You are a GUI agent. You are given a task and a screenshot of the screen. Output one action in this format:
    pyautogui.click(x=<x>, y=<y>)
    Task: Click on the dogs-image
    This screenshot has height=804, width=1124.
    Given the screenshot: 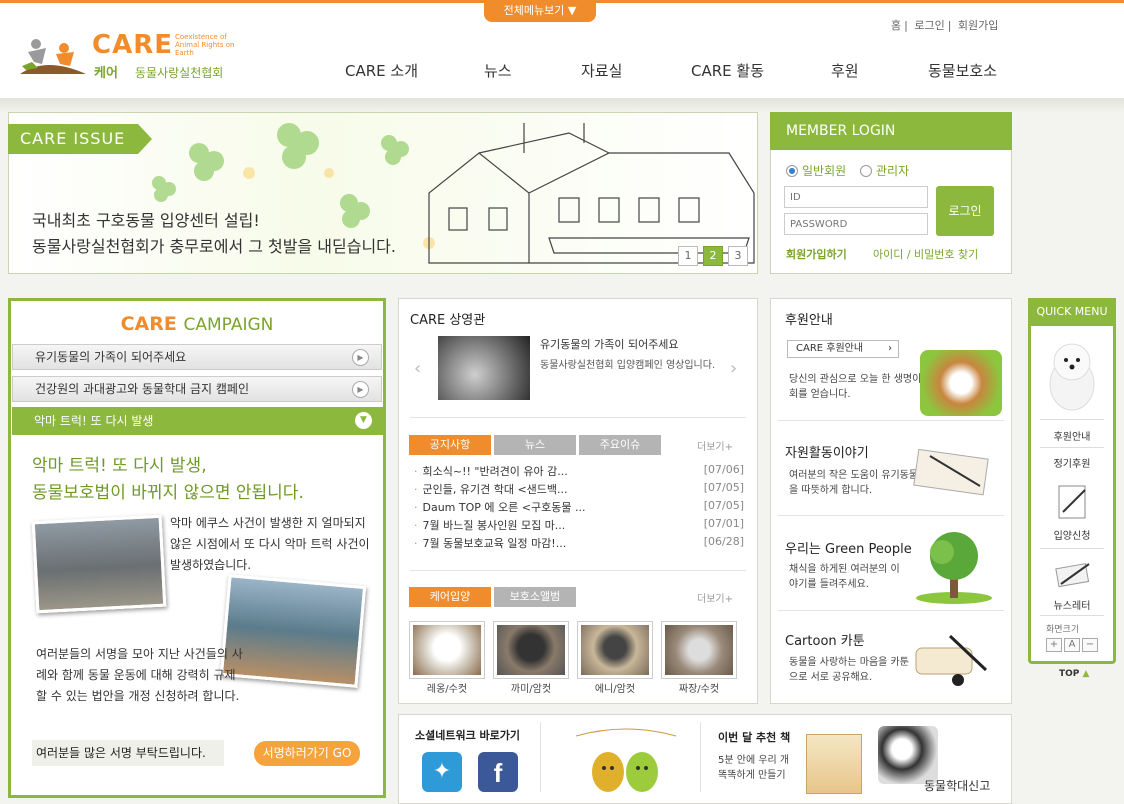 What is the action you would take?
    pyautogui.click(x=908, y=755)
    